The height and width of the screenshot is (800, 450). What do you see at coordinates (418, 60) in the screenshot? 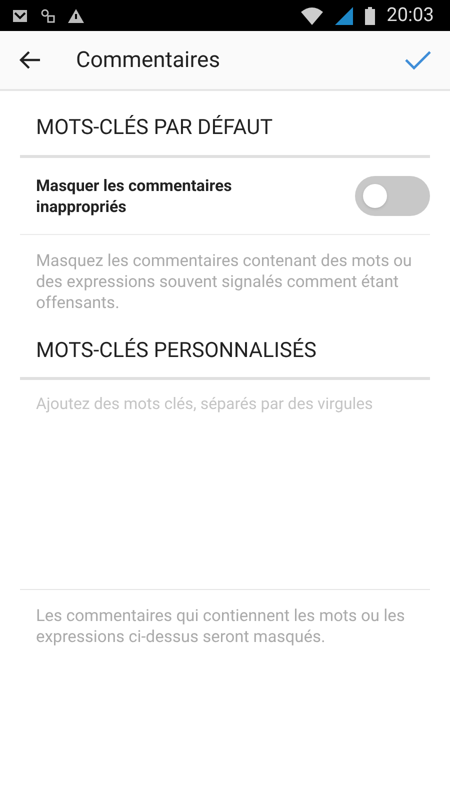
I see `check-icon` at bounding box center [418, 60].